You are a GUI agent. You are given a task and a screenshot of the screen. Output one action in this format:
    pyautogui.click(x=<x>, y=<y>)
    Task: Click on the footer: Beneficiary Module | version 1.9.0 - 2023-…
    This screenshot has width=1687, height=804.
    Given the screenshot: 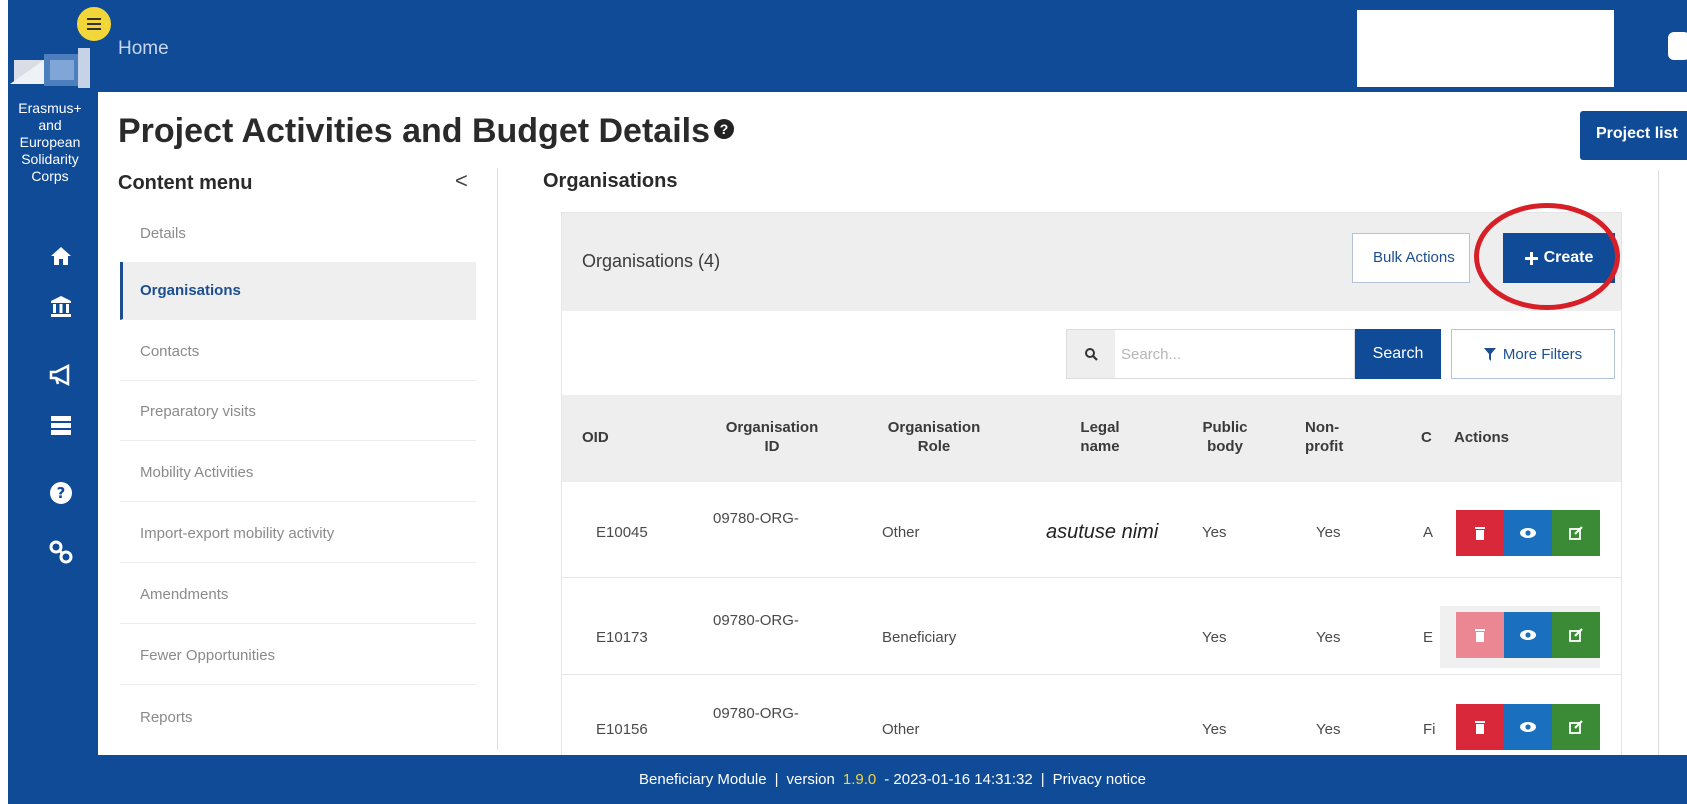 What is the action you would take?
    pyautogui.click(x=892, y=779)
    